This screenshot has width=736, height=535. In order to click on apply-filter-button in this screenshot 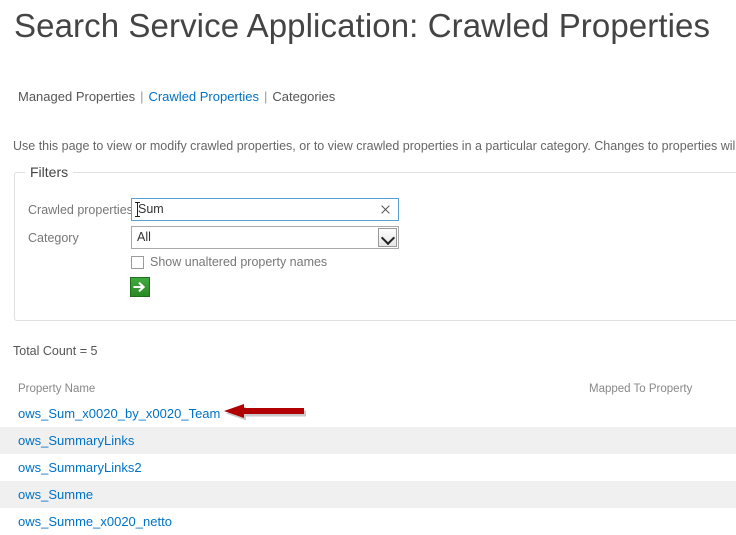, I will do `click(140, 287)`.